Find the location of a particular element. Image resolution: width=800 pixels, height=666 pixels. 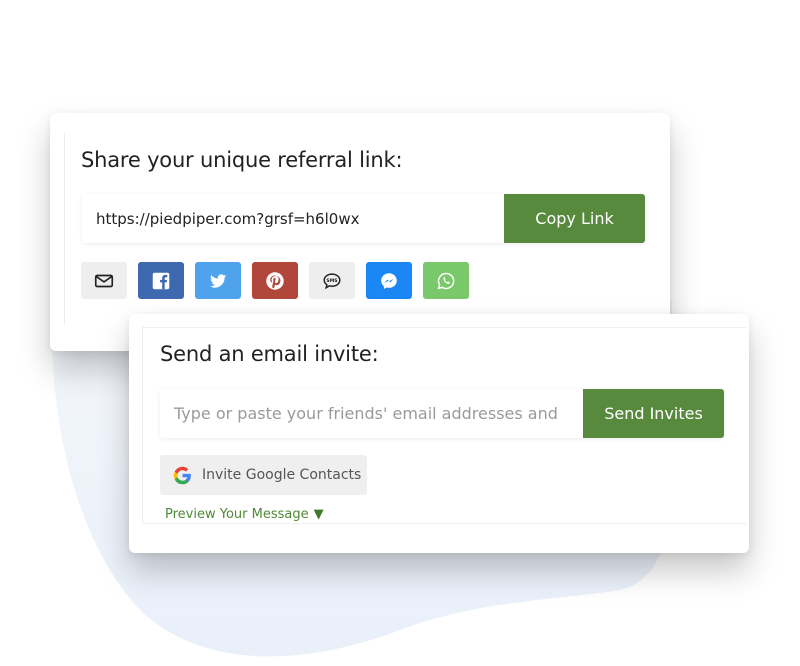

caret-down-icon: ▼ is located at coordinates (318, 514).